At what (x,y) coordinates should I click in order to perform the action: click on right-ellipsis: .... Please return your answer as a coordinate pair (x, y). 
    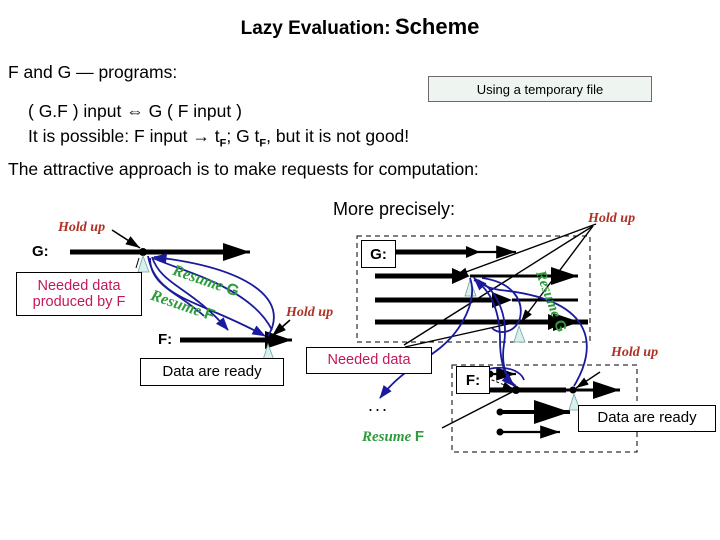
    Looking at the image, I should click on (379, 405).